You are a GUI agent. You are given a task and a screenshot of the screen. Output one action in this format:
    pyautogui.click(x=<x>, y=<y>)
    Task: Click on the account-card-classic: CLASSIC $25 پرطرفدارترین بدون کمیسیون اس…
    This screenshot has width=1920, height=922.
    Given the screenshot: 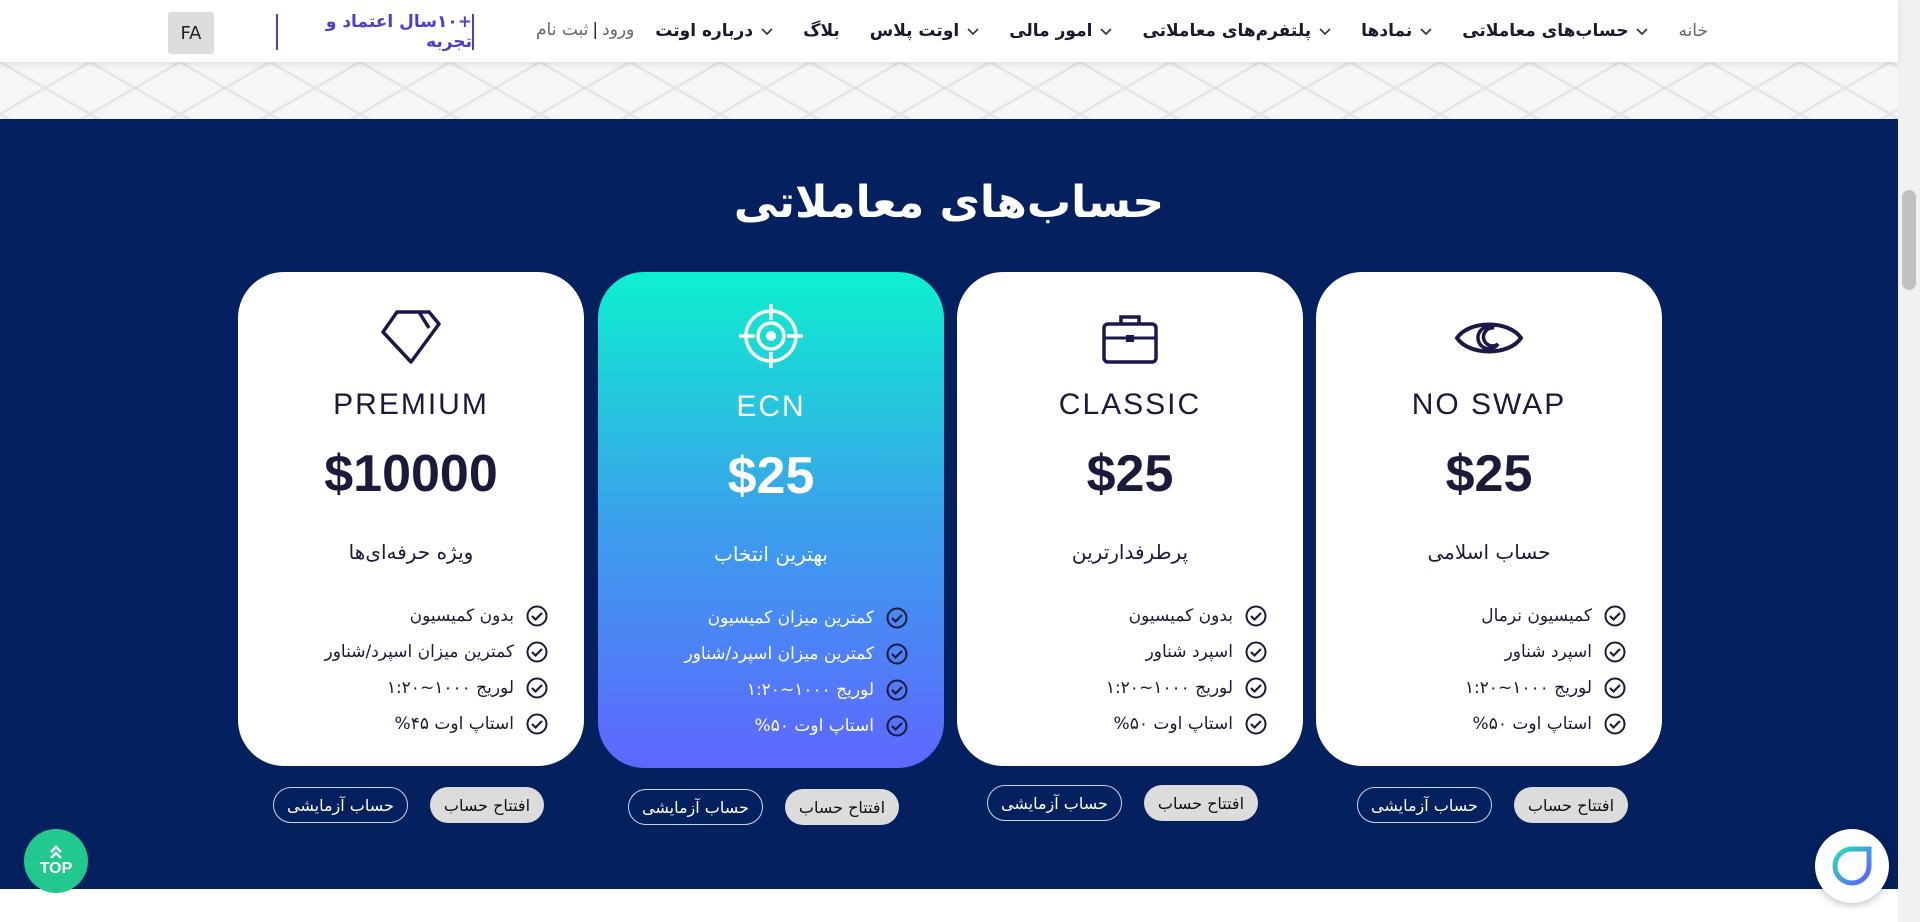 What is the action you would take?
    pyautogui.click(x=1130, y=519)
    